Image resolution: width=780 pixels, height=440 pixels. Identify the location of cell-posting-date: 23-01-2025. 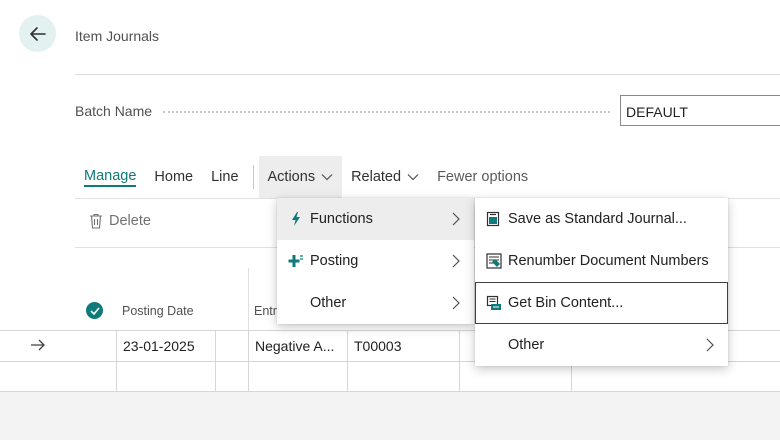
(166, 346).